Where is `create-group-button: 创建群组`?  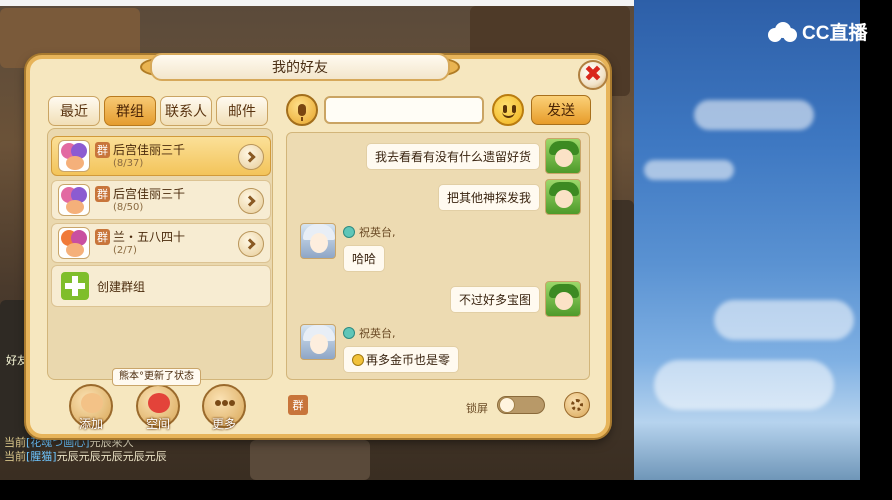 create-group-button: 创建群组 is located at coordinates (161, 286).